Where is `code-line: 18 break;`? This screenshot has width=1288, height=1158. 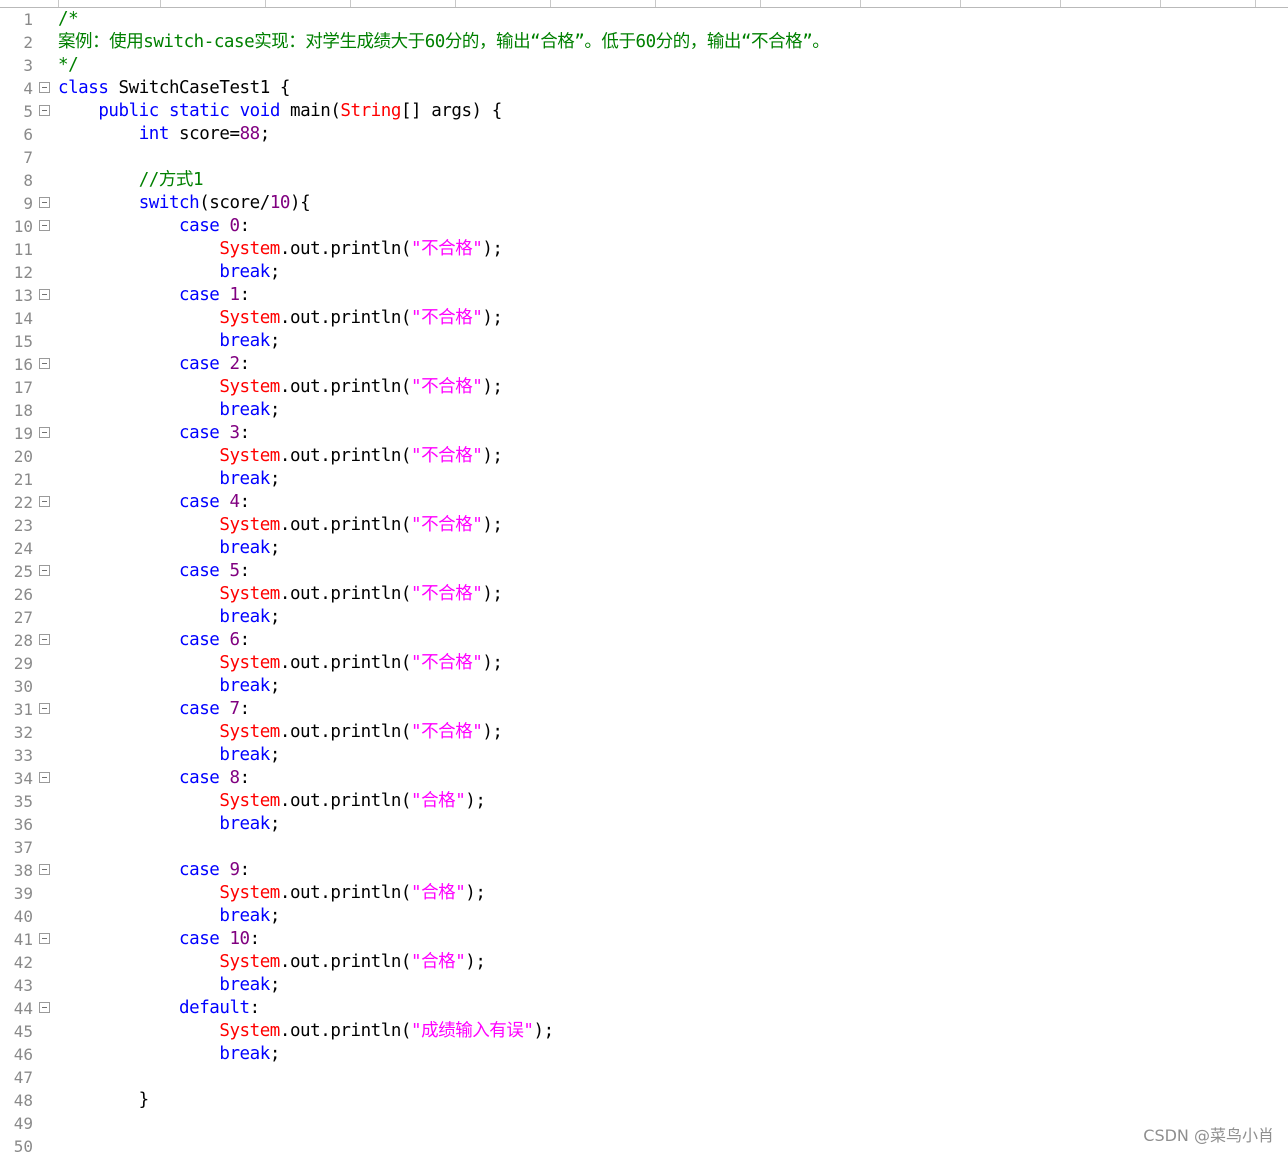
code-line: 18 break; is located at coordinates (644, 410).